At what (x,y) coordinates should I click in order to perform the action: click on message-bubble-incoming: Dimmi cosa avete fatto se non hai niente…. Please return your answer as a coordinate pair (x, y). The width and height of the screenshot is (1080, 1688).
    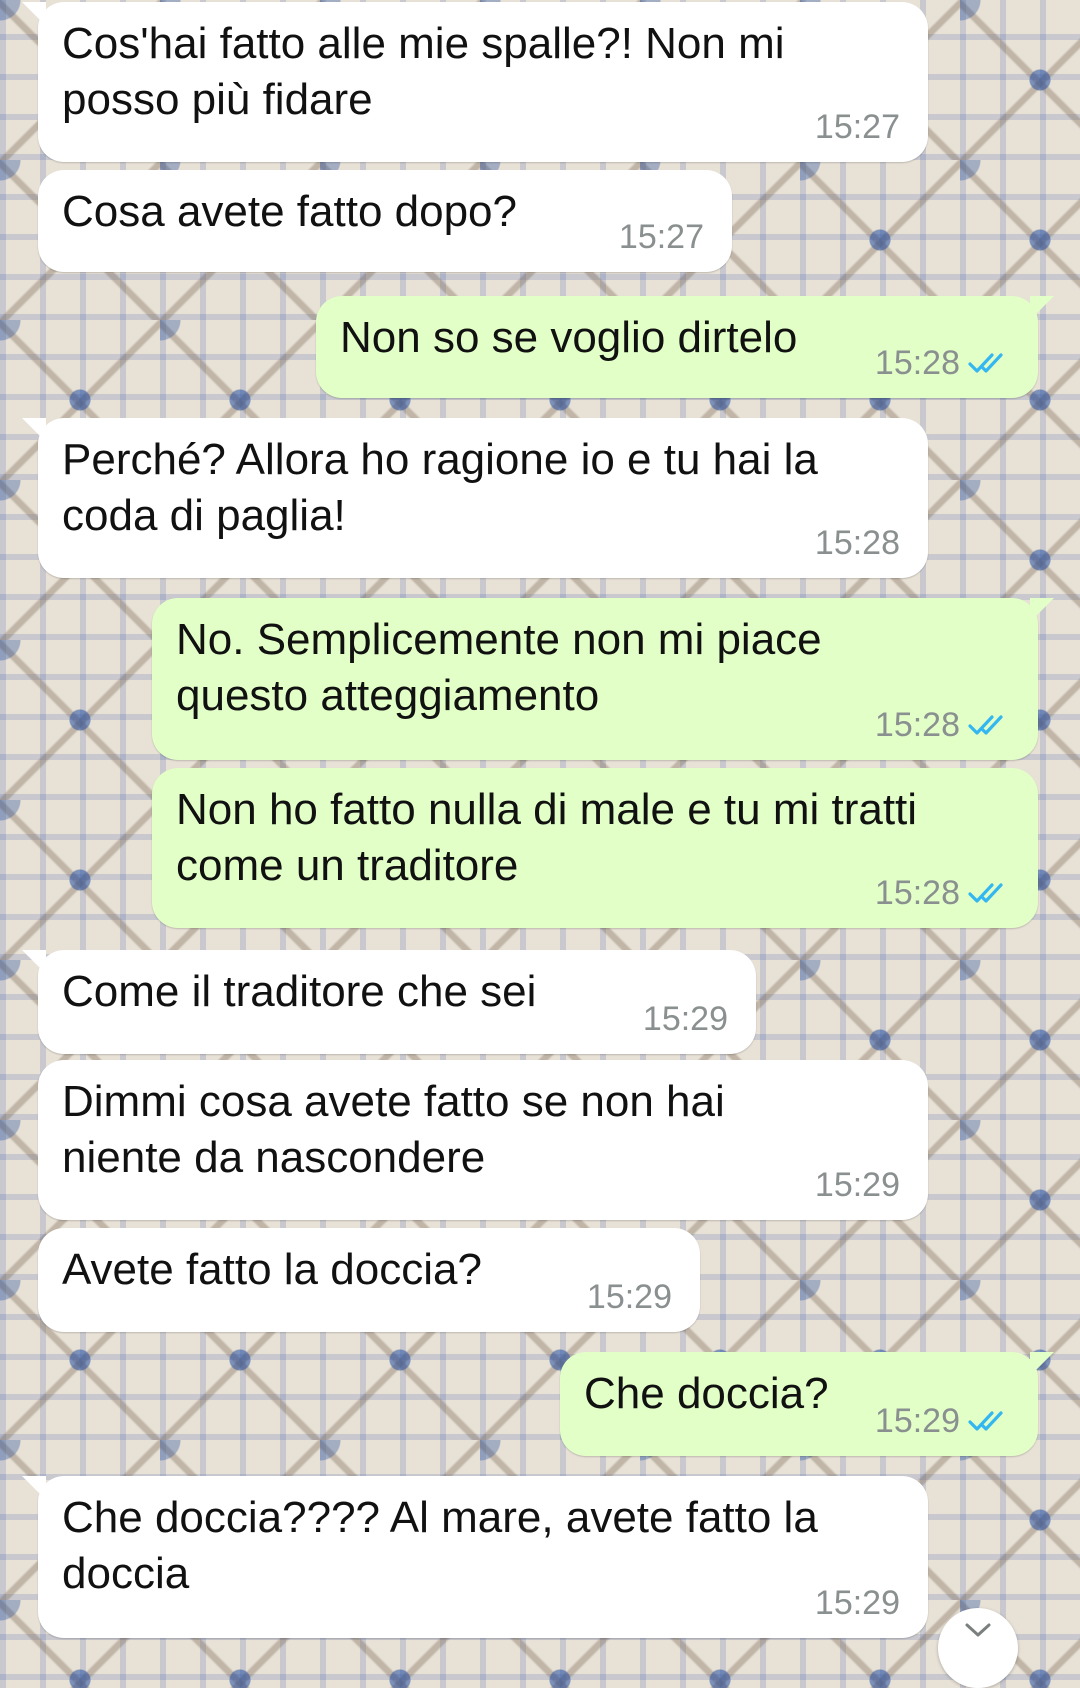
    Looking at the image, I should click on (483, 1140).